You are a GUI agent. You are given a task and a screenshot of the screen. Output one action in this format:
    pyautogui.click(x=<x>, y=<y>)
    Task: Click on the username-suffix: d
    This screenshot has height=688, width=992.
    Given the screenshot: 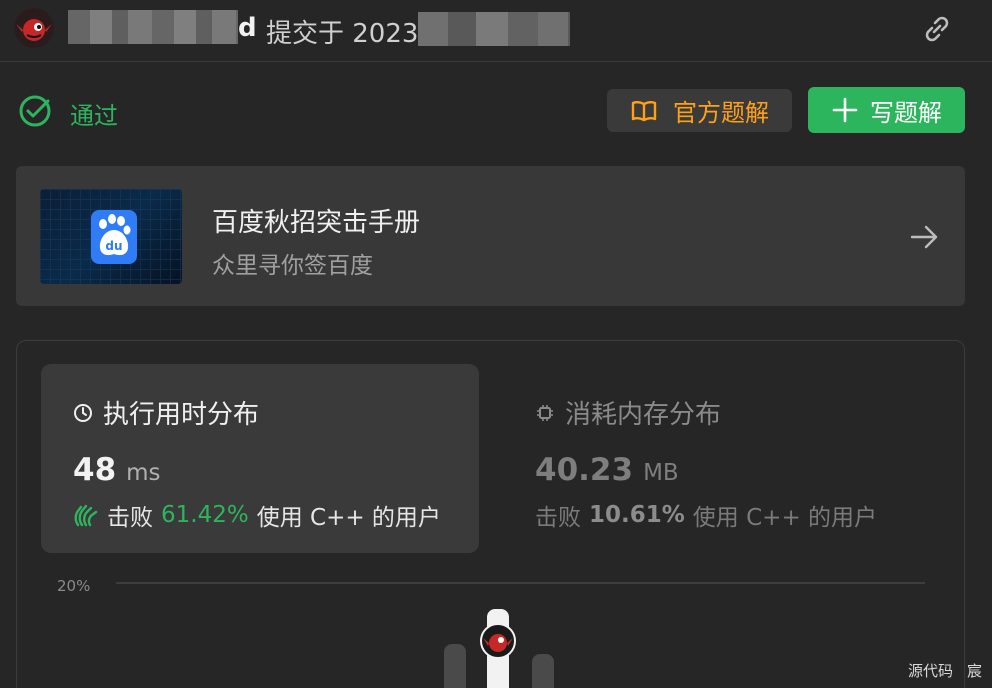 What is the action you would take?
    pyautogui.click(x=247, y=28)
    